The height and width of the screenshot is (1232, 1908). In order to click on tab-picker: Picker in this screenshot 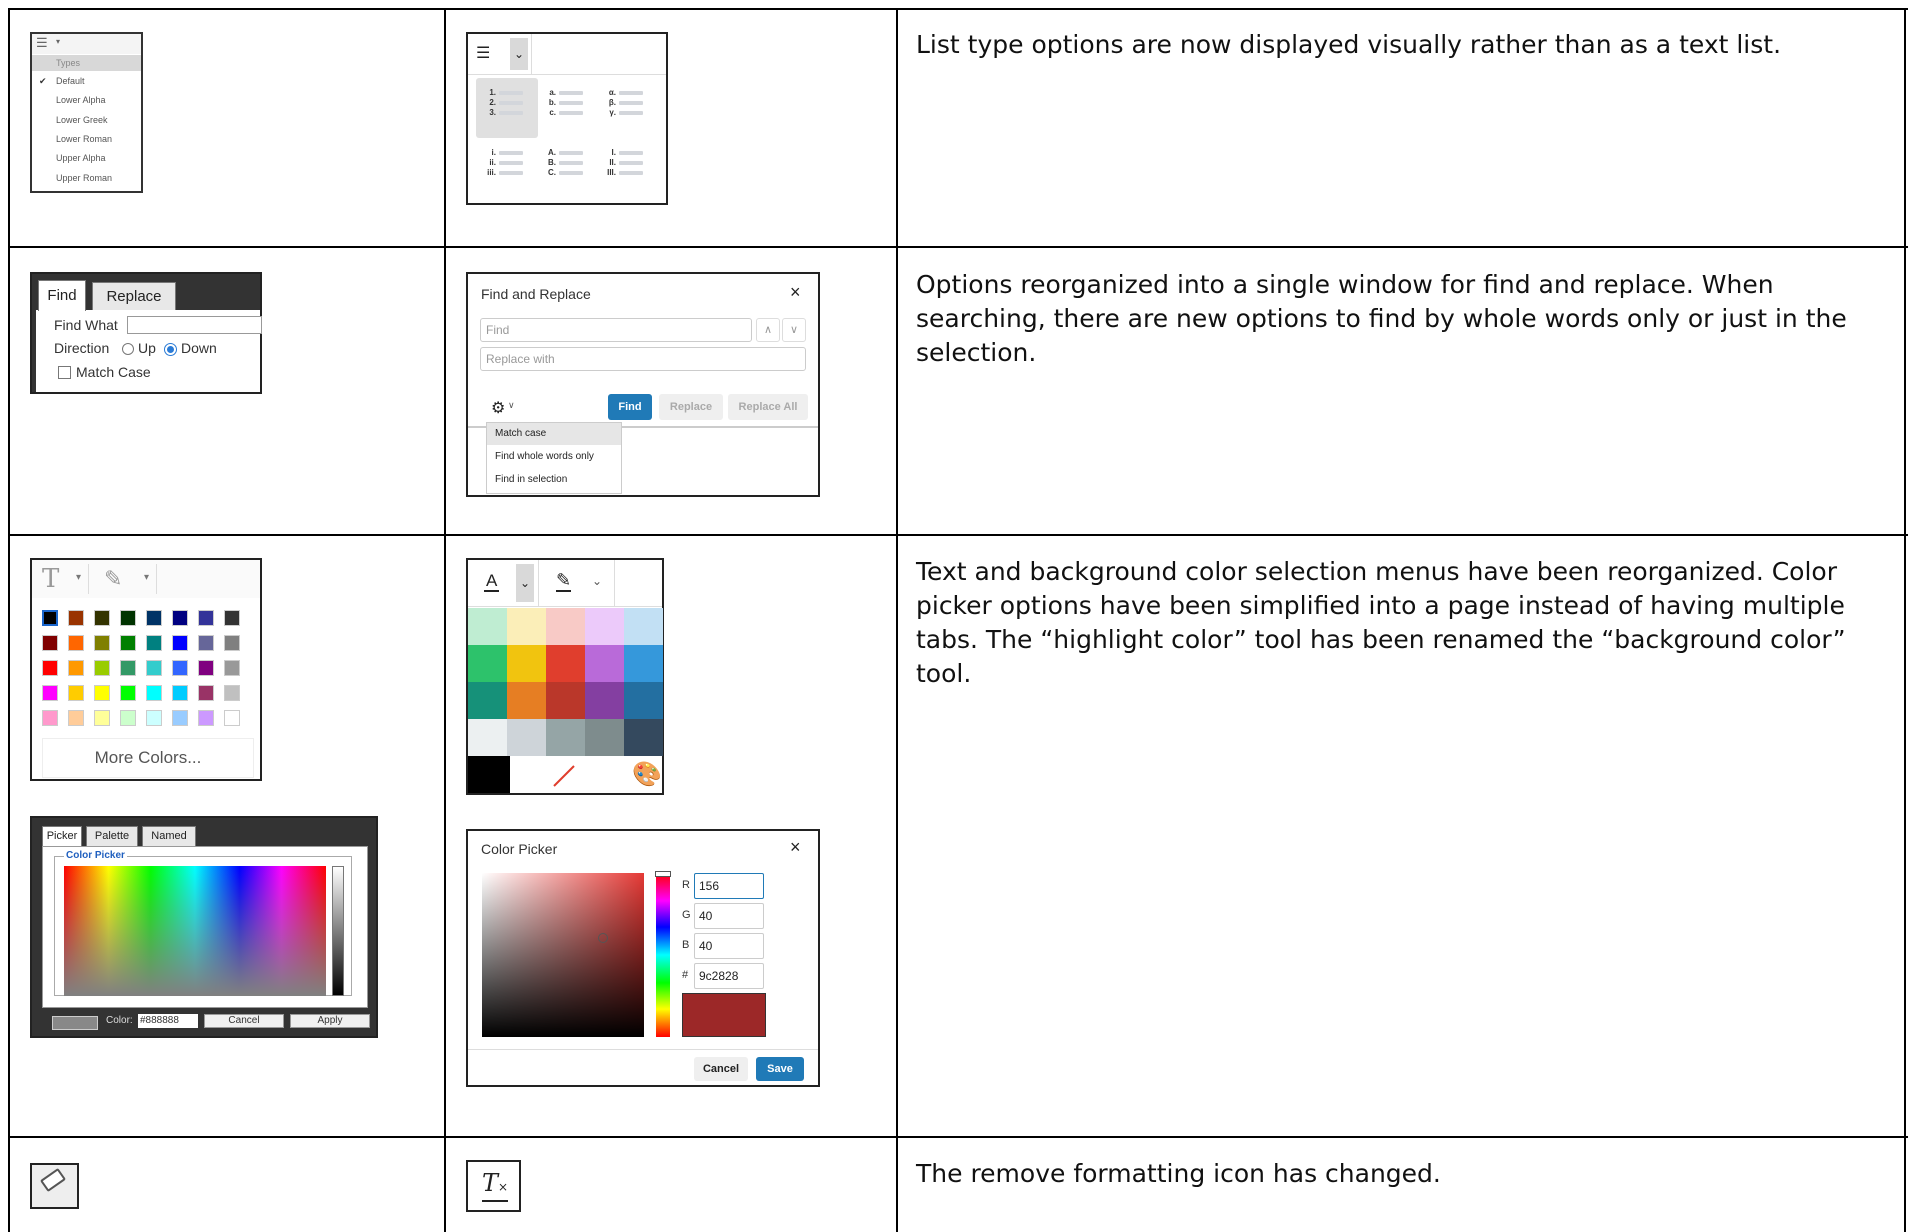, I will do `click(62, 836)`.